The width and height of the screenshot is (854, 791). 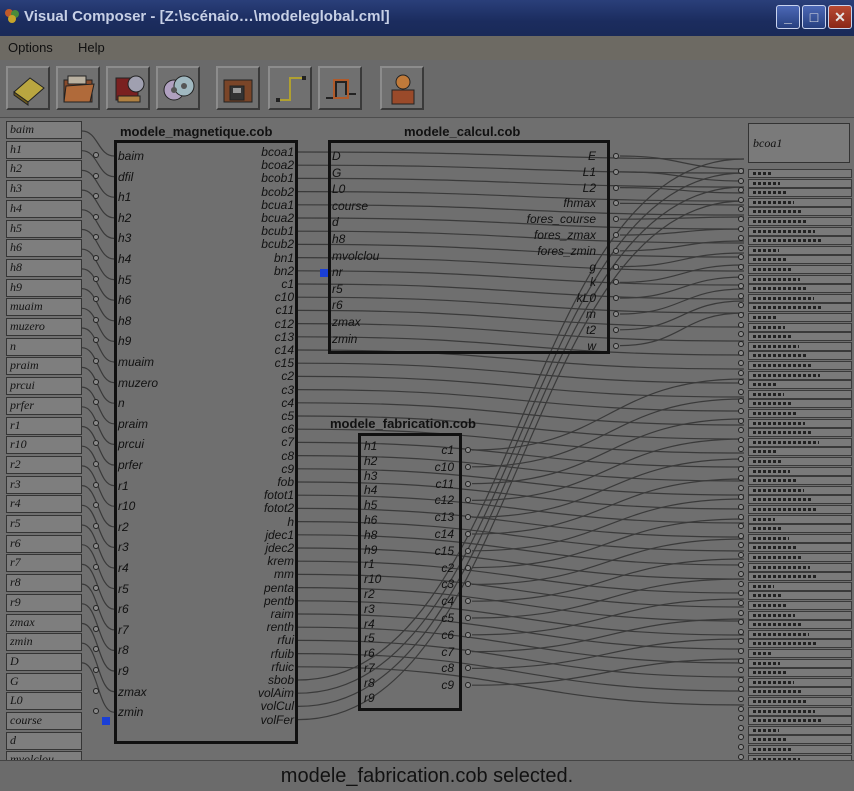 What do you see at coordinates (277, 178) in the screenshot?
I see `port-output-magnetique: bcob1` at bounding box center [277, 178].